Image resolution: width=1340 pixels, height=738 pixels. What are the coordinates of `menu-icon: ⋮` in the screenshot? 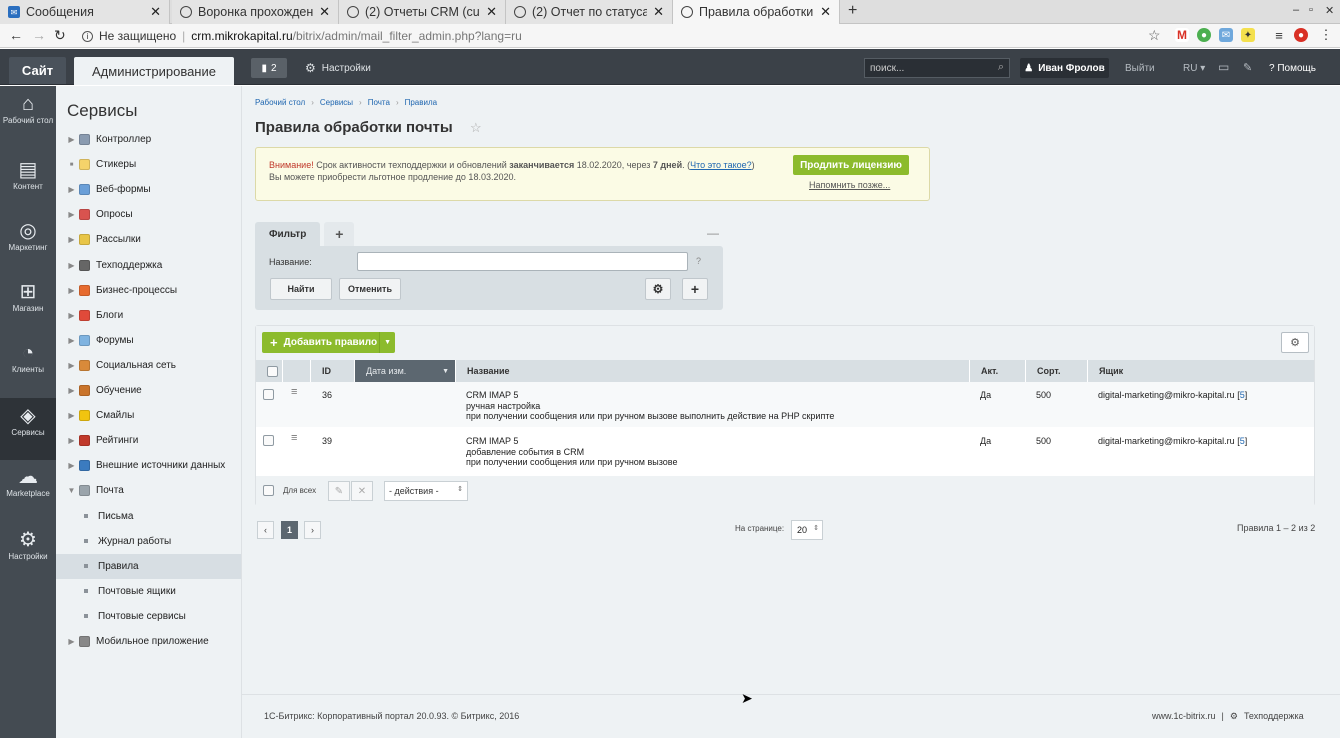 It's located at (1326, 34).